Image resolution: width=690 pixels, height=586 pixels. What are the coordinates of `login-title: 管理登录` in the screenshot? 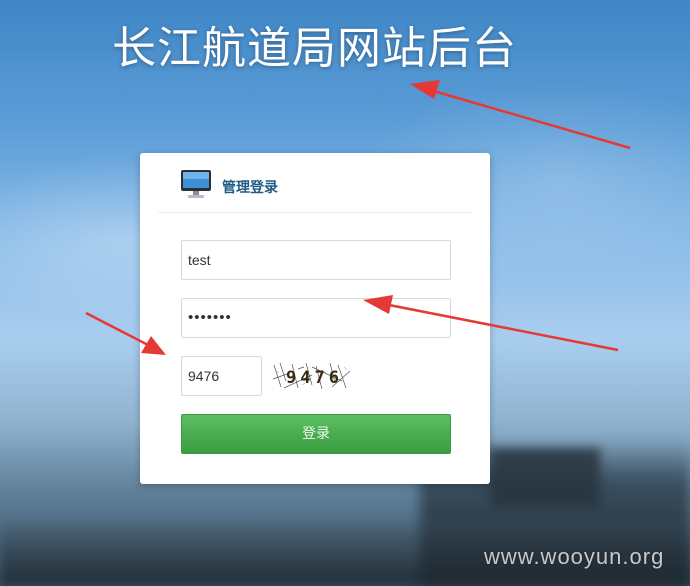 It's located at (250, 188).